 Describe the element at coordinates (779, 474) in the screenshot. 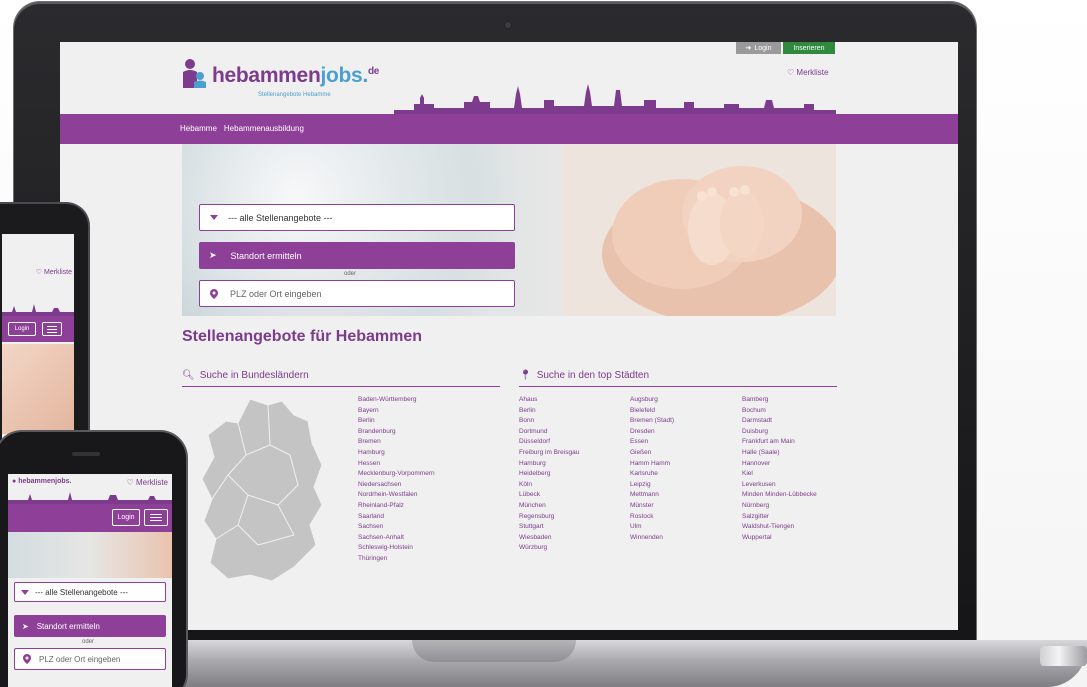

I see `city-link: Kiel` at that location.